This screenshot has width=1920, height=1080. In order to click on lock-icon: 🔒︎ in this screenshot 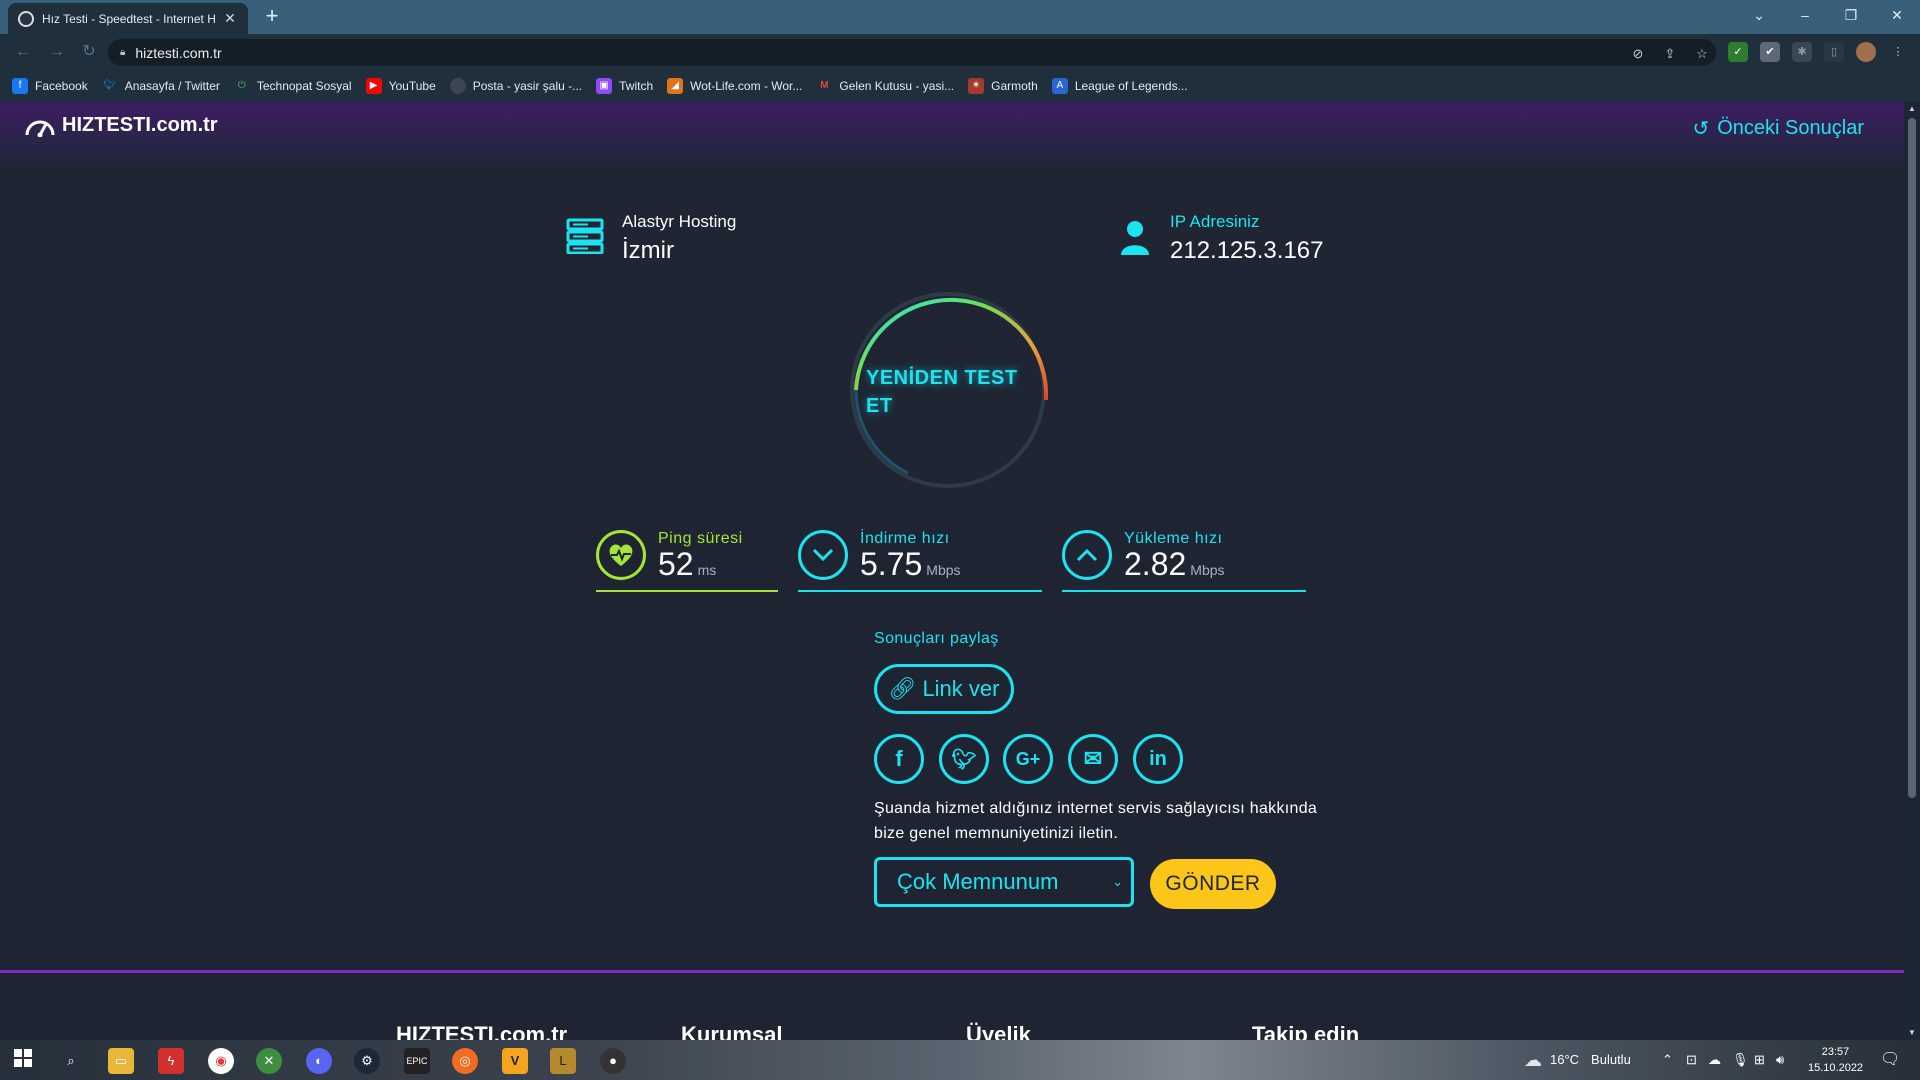, I will do `click(122, 52)`.